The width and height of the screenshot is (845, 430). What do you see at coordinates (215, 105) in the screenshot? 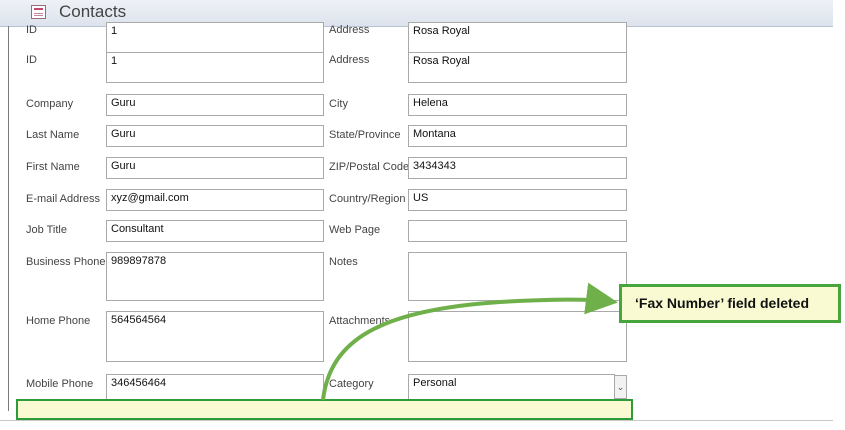
I see `company-field: Guru` at bounding box center [215, 105].